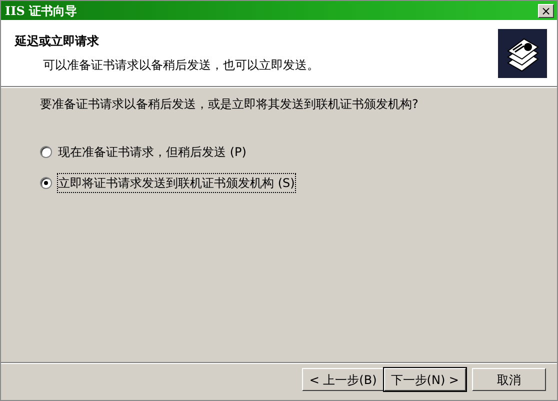  What do you see at coordinates (425, 379) in the screenshot?
I see `dialog-button: 下一步(N) >` at bounding box center [425, 379].